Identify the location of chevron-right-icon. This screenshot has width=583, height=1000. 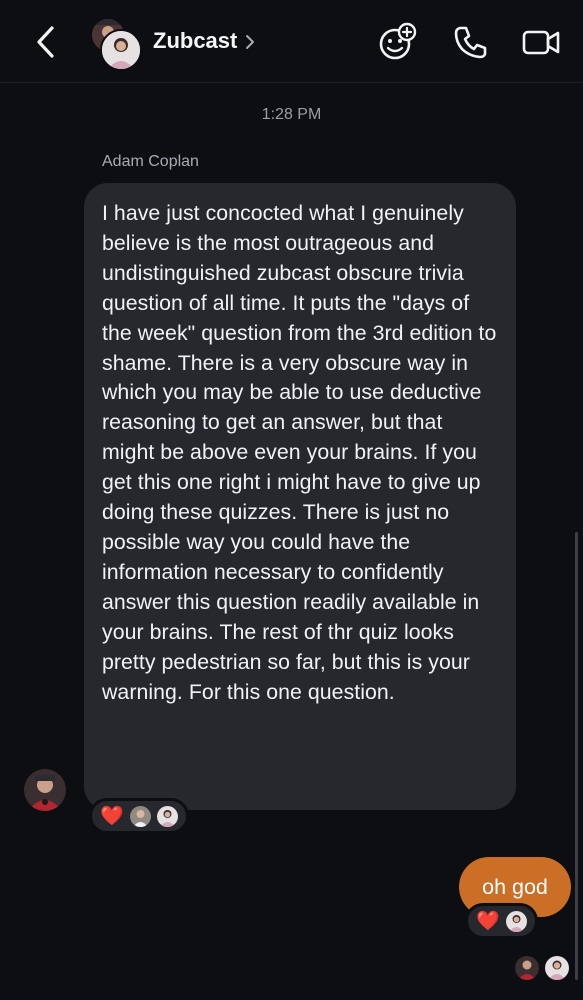
(250, 42).